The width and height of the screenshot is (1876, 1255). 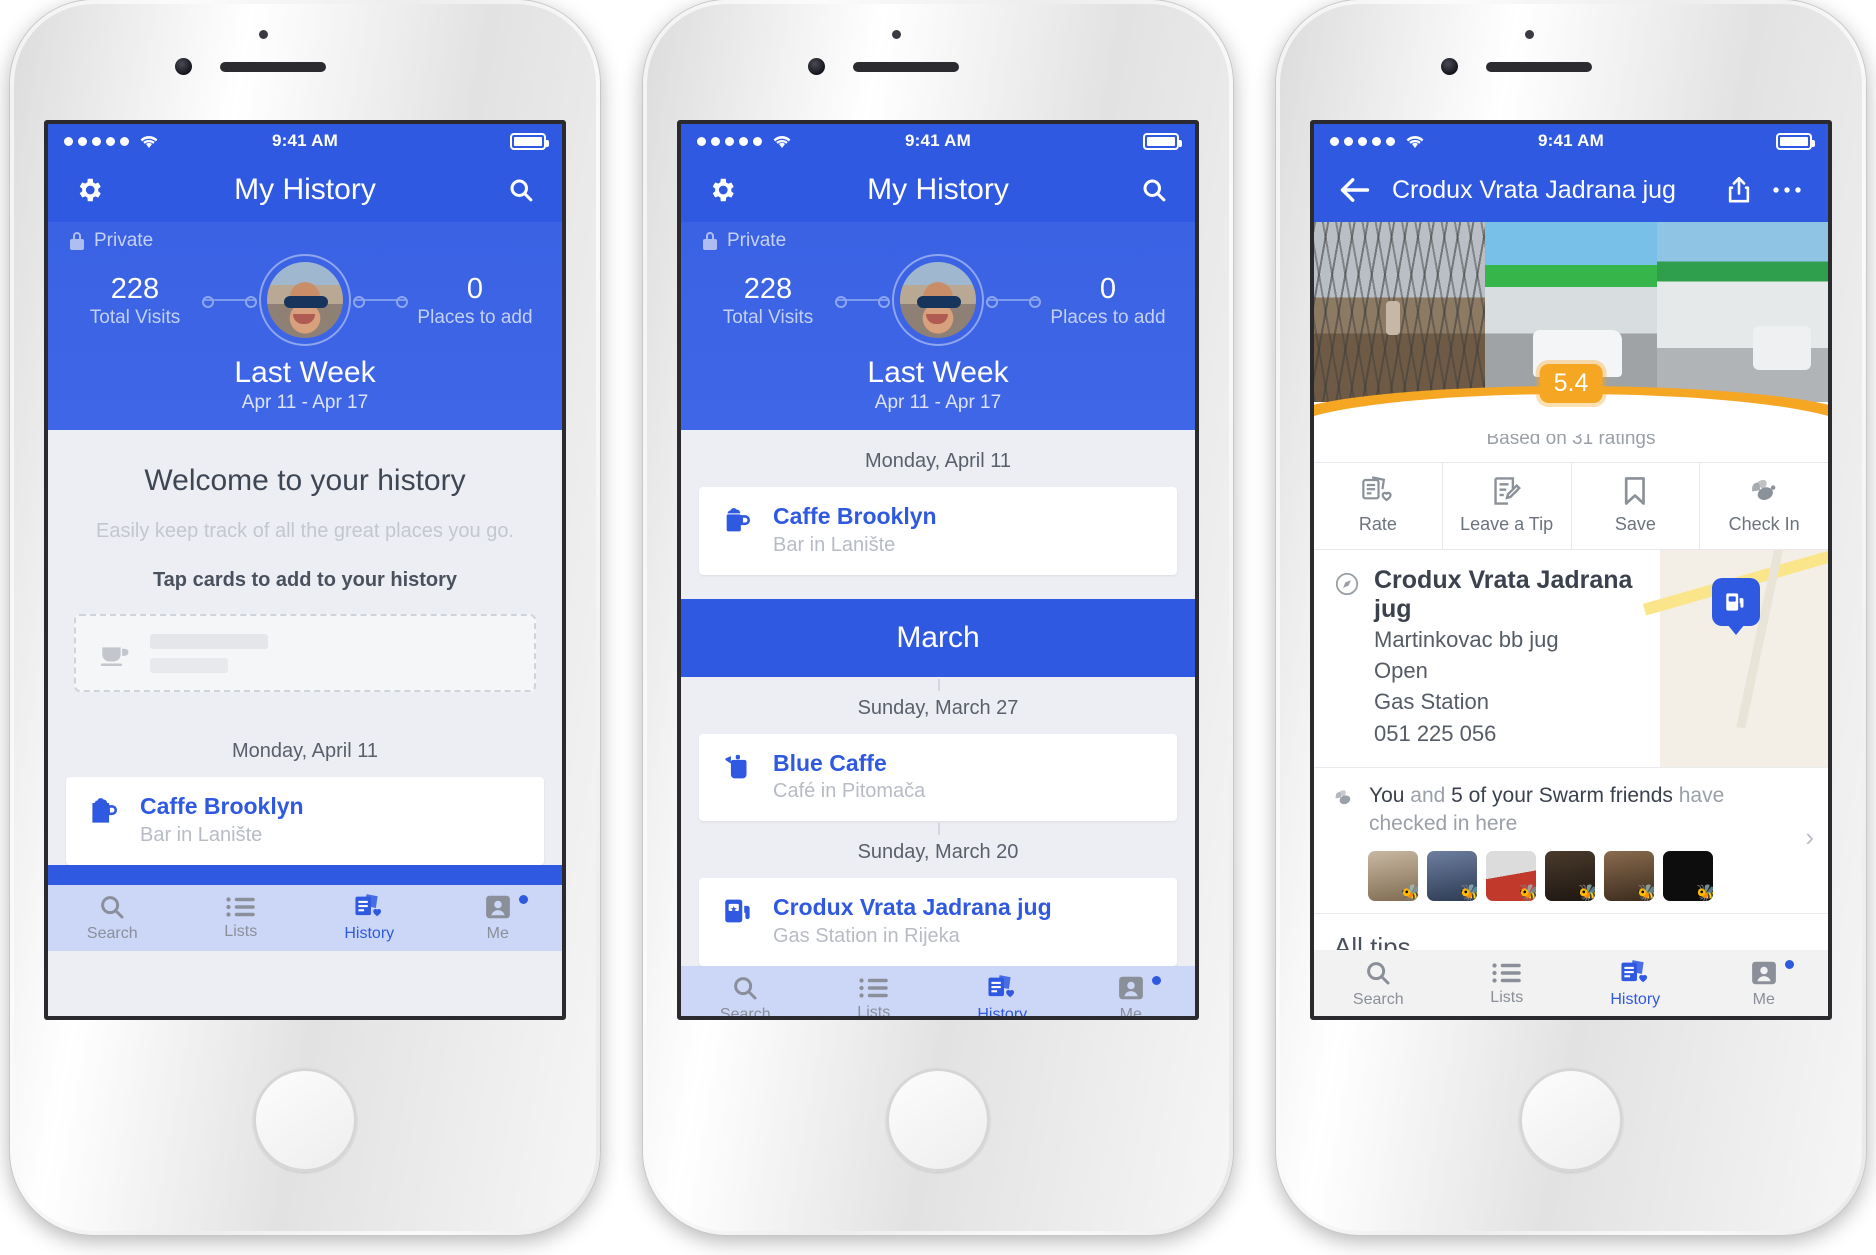 What do you see at coordinates (1013, 302) in the screenshot?
I see `stat-connector-right` at bounding box center [1013, 302].